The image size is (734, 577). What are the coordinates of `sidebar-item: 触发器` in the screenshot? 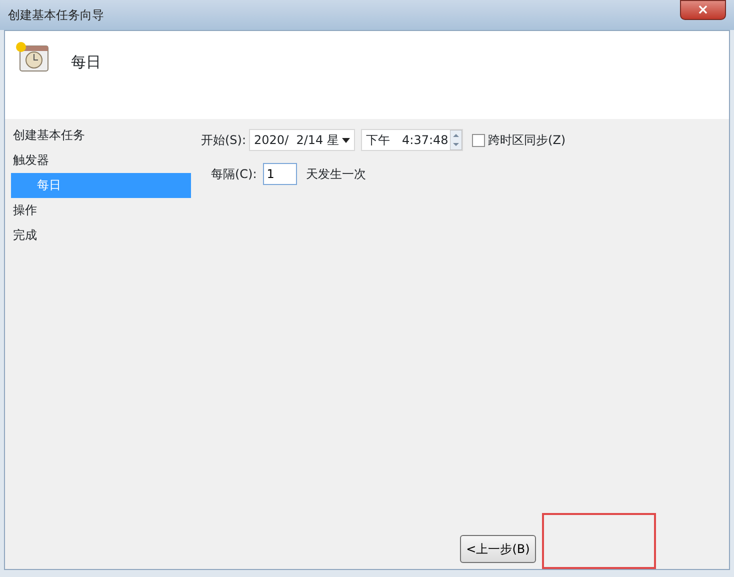 It's located at (98, 160).